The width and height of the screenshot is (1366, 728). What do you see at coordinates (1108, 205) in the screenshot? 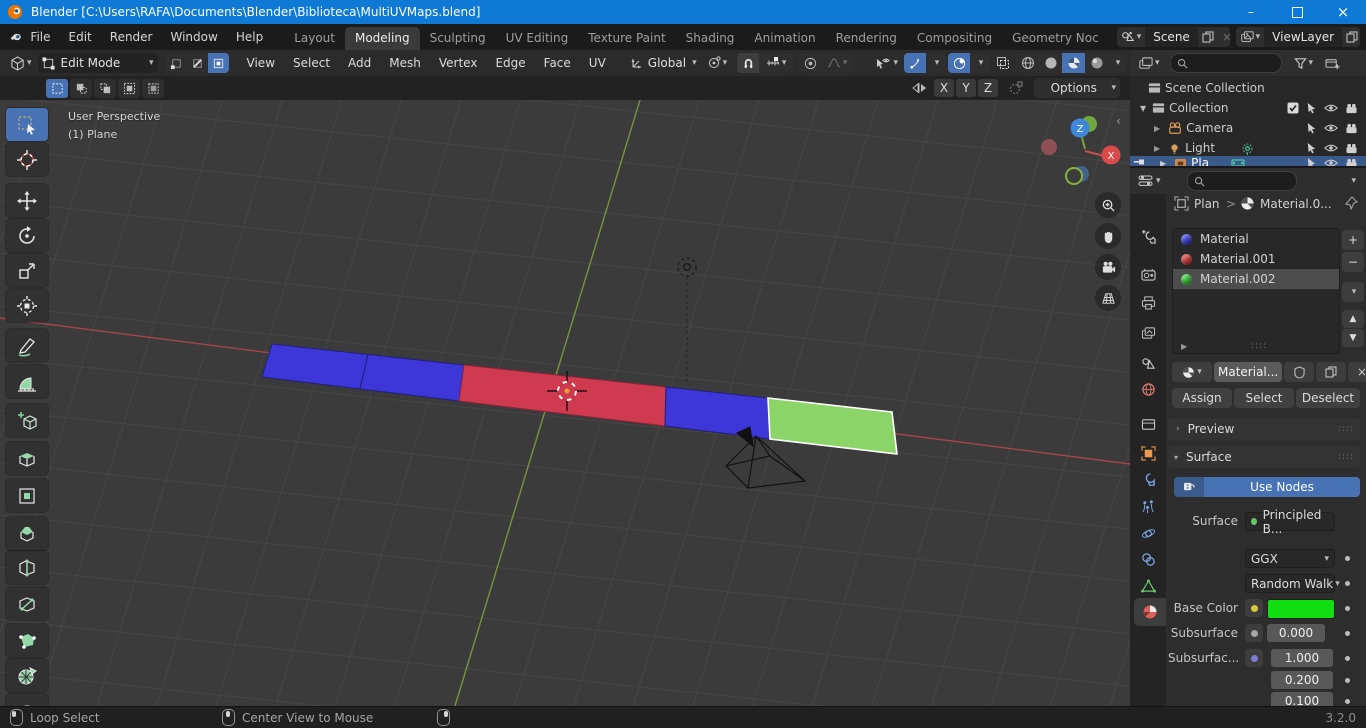
I see `zoom-button` at bounding box center [1108, 205].